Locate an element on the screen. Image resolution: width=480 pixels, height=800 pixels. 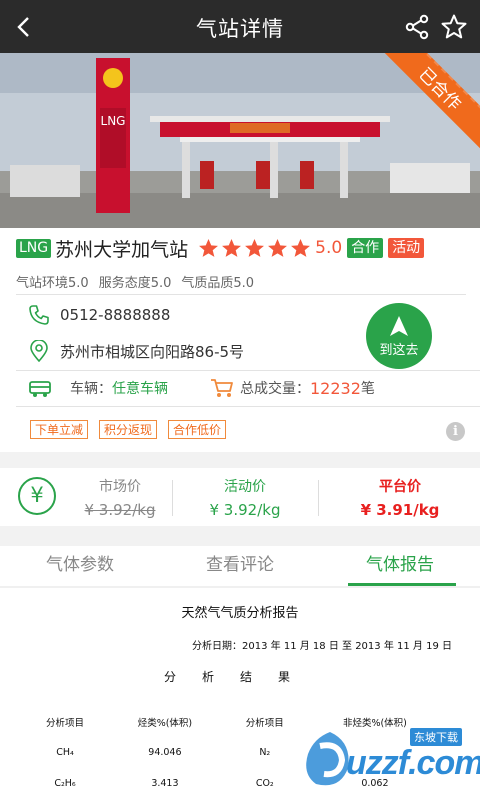
navigation-arrow-icon is located at coordinates (399, 326).